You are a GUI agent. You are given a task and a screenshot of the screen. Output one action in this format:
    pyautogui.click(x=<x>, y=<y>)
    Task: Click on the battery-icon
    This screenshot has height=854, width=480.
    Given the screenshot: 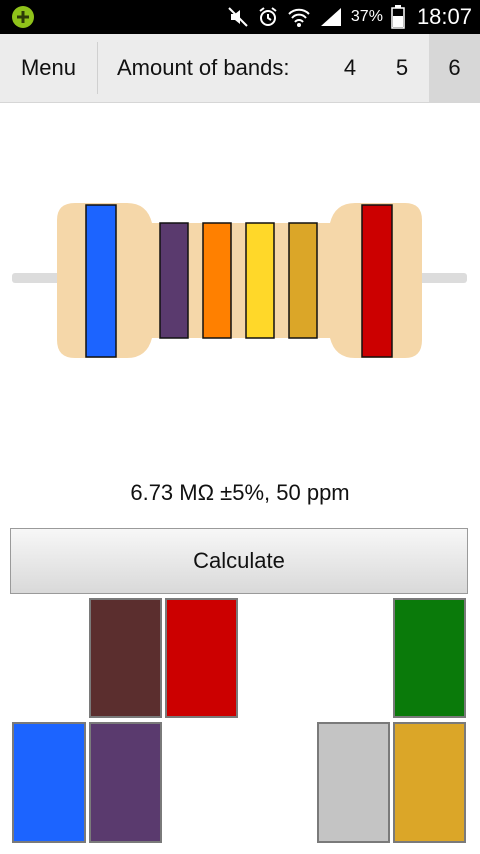 What is the action you would take?
    pyautogui.click(x=398, y=17)
    